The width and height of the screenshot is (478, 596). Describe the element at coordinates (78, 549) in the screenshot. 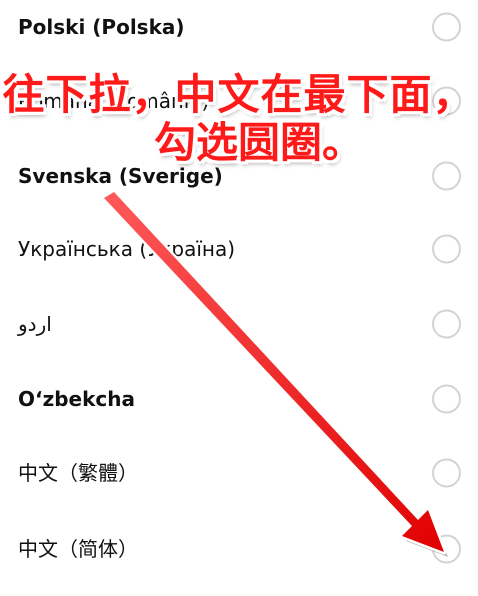

I see `language-label: 中文（简体）` at that location.